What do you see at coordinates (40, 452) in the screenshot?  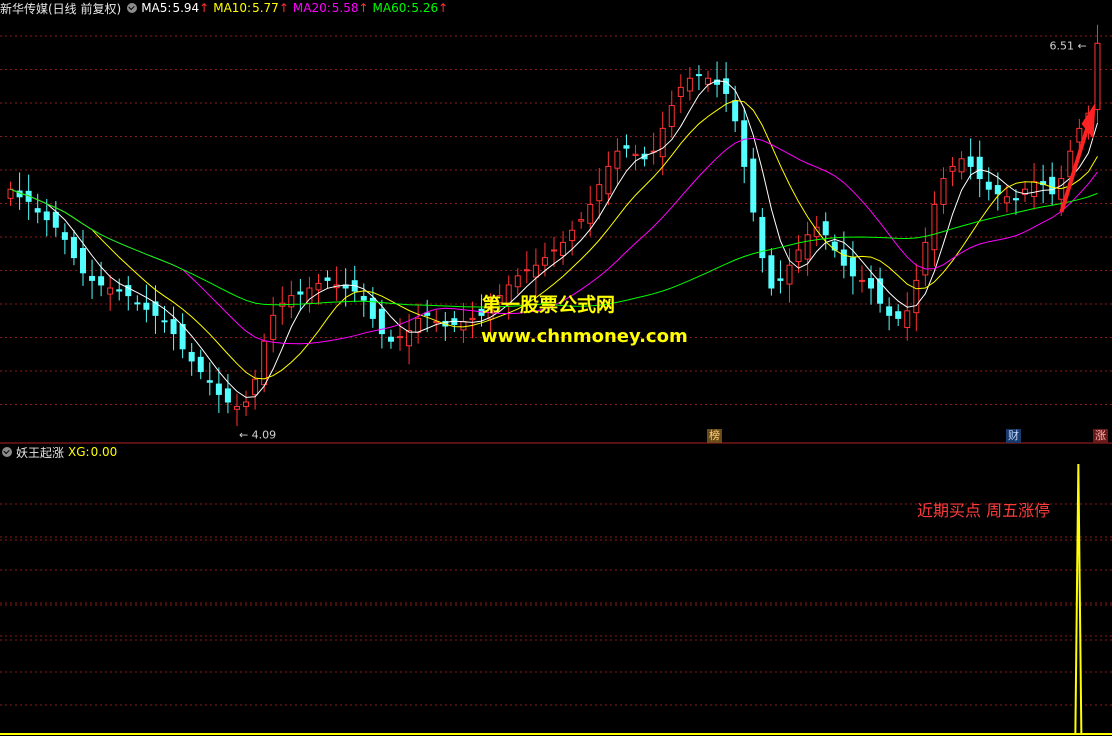 I see `indicator-name: 妖王起涨` at bounding box center [40, 452].